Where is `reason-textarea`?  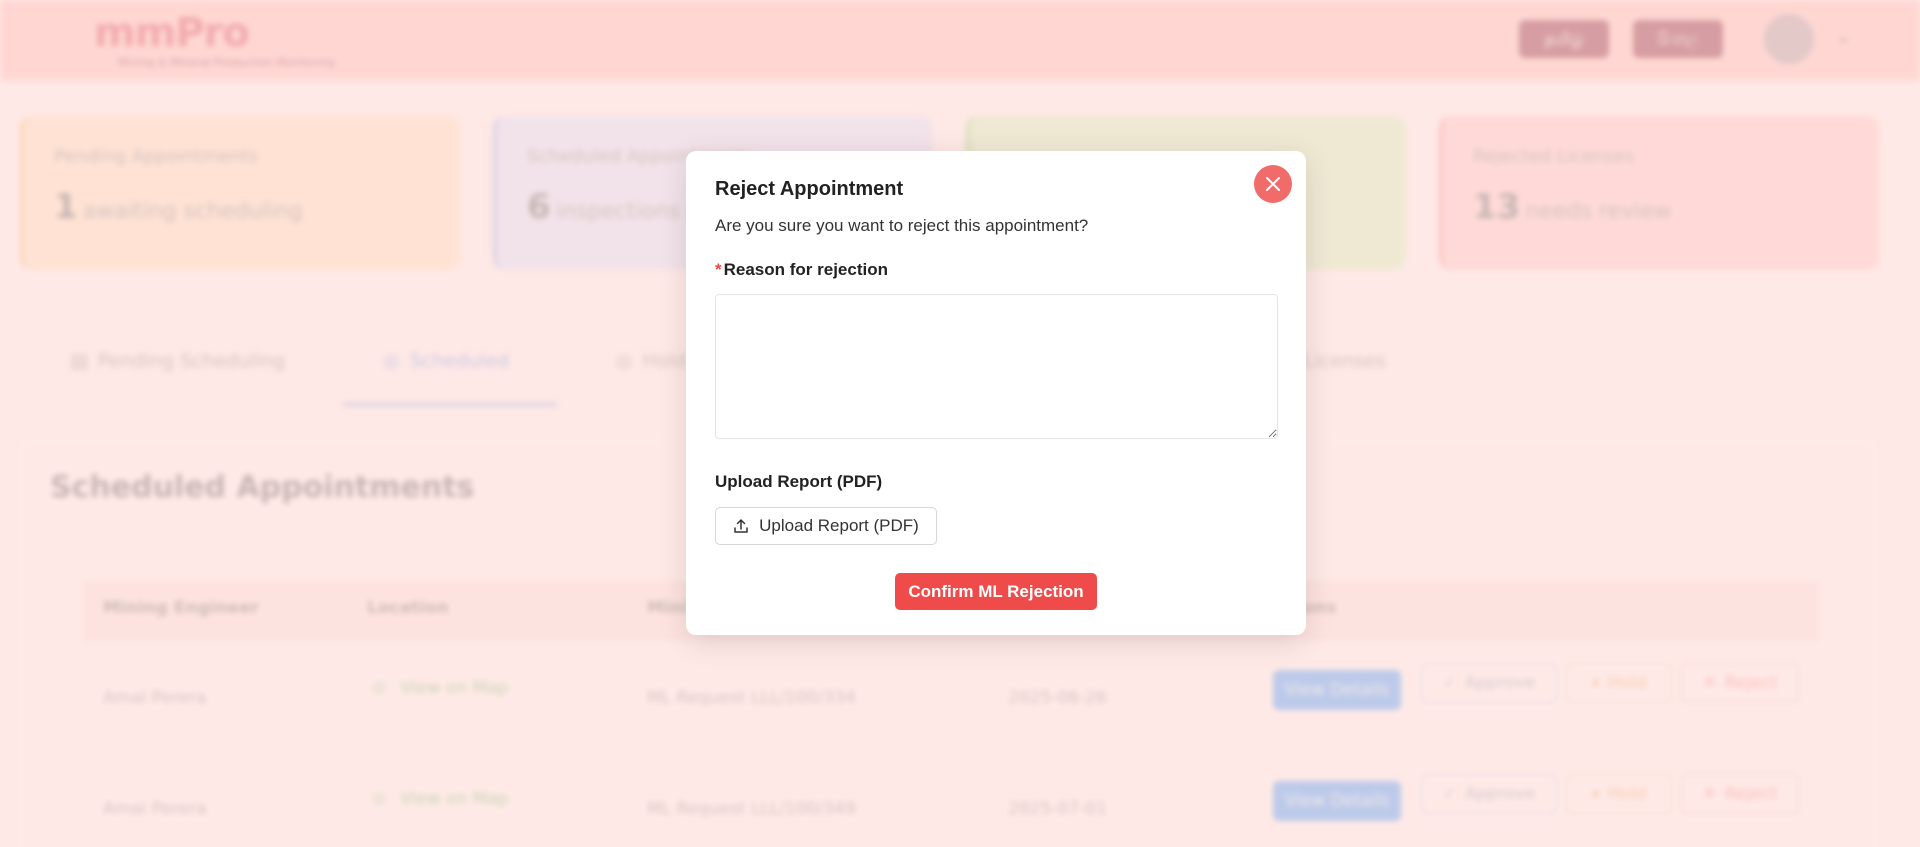 reason-textarea is located at coordinates (996, 366).